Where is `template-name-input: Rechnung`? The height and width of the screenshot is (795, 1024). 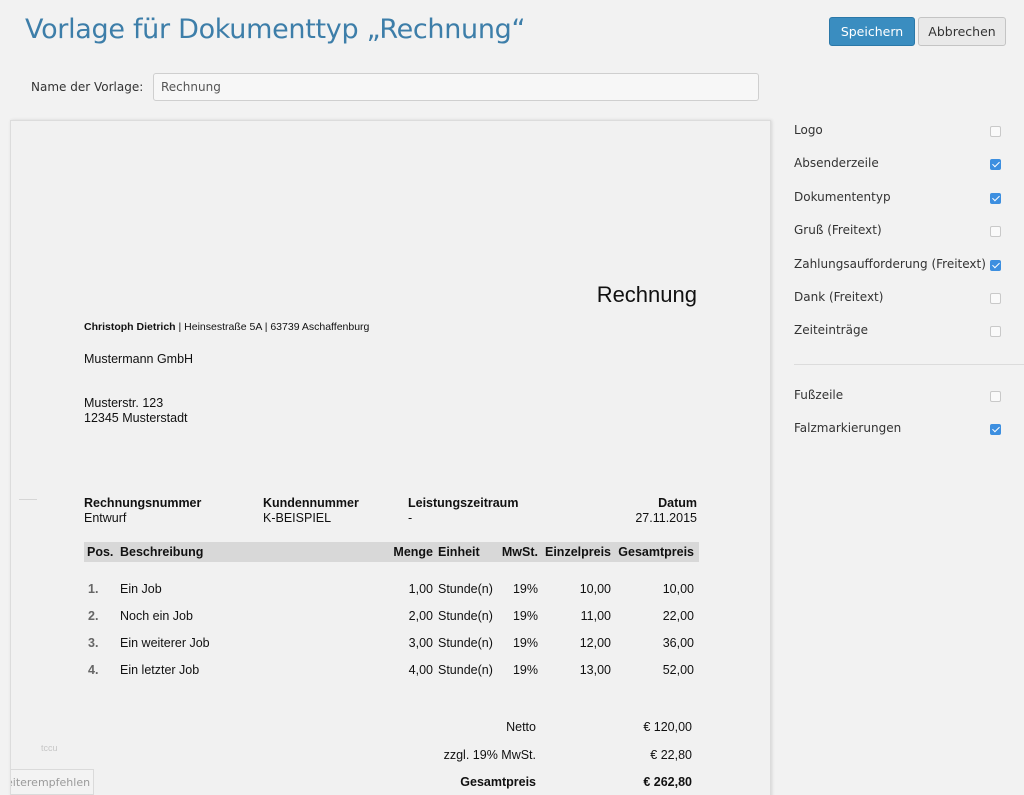 template-name-input: Rechnung is located at coordinates (456, 87).